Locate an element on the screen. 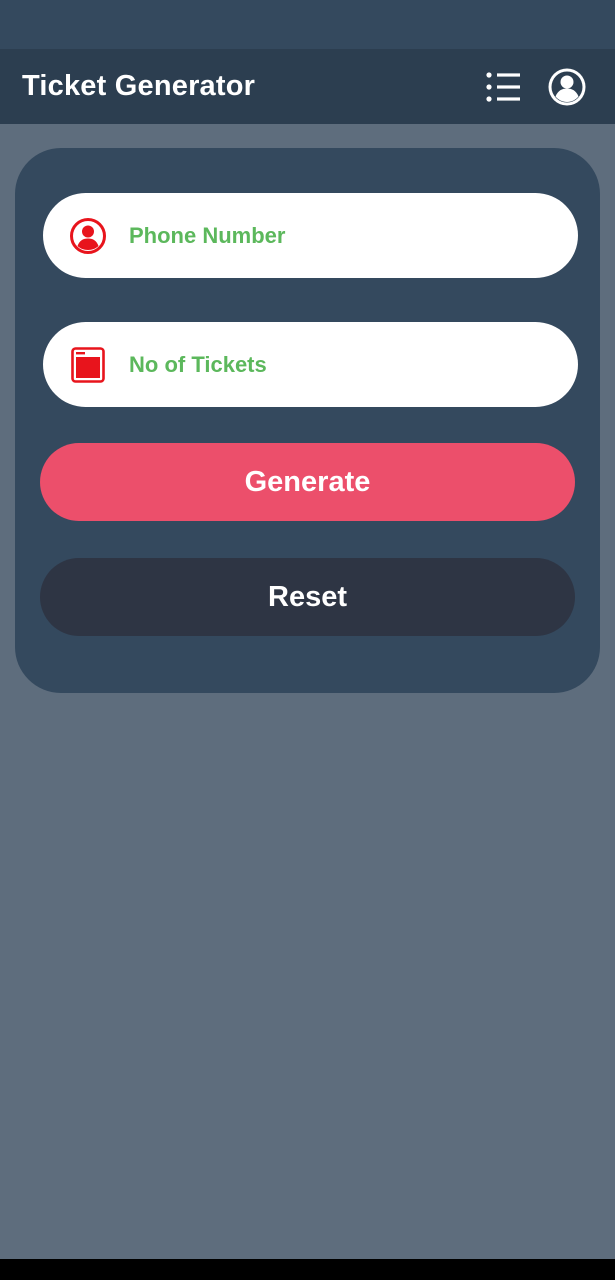 The image size is (615, 1280). ticket-count-field is located at coordinates (310, 364).